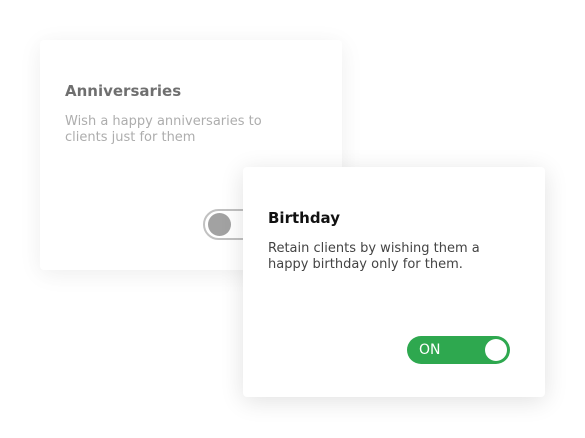 Image resolution: width=585 pixels, height=438 pixels. What do you see at coordinates (304, 218) in the screenshot?
I see `card-title: Birthday` at bounding box center [304, 218].